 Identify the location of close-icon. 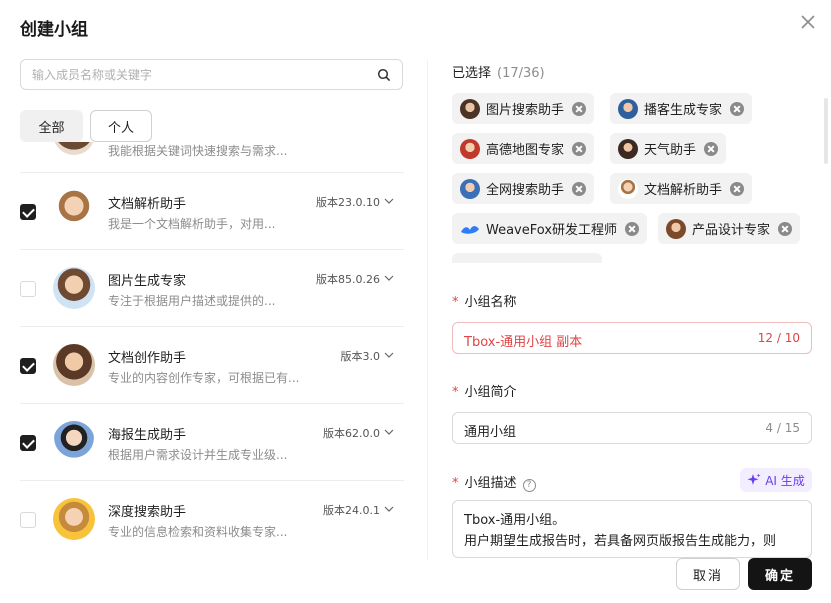
(808, 22).